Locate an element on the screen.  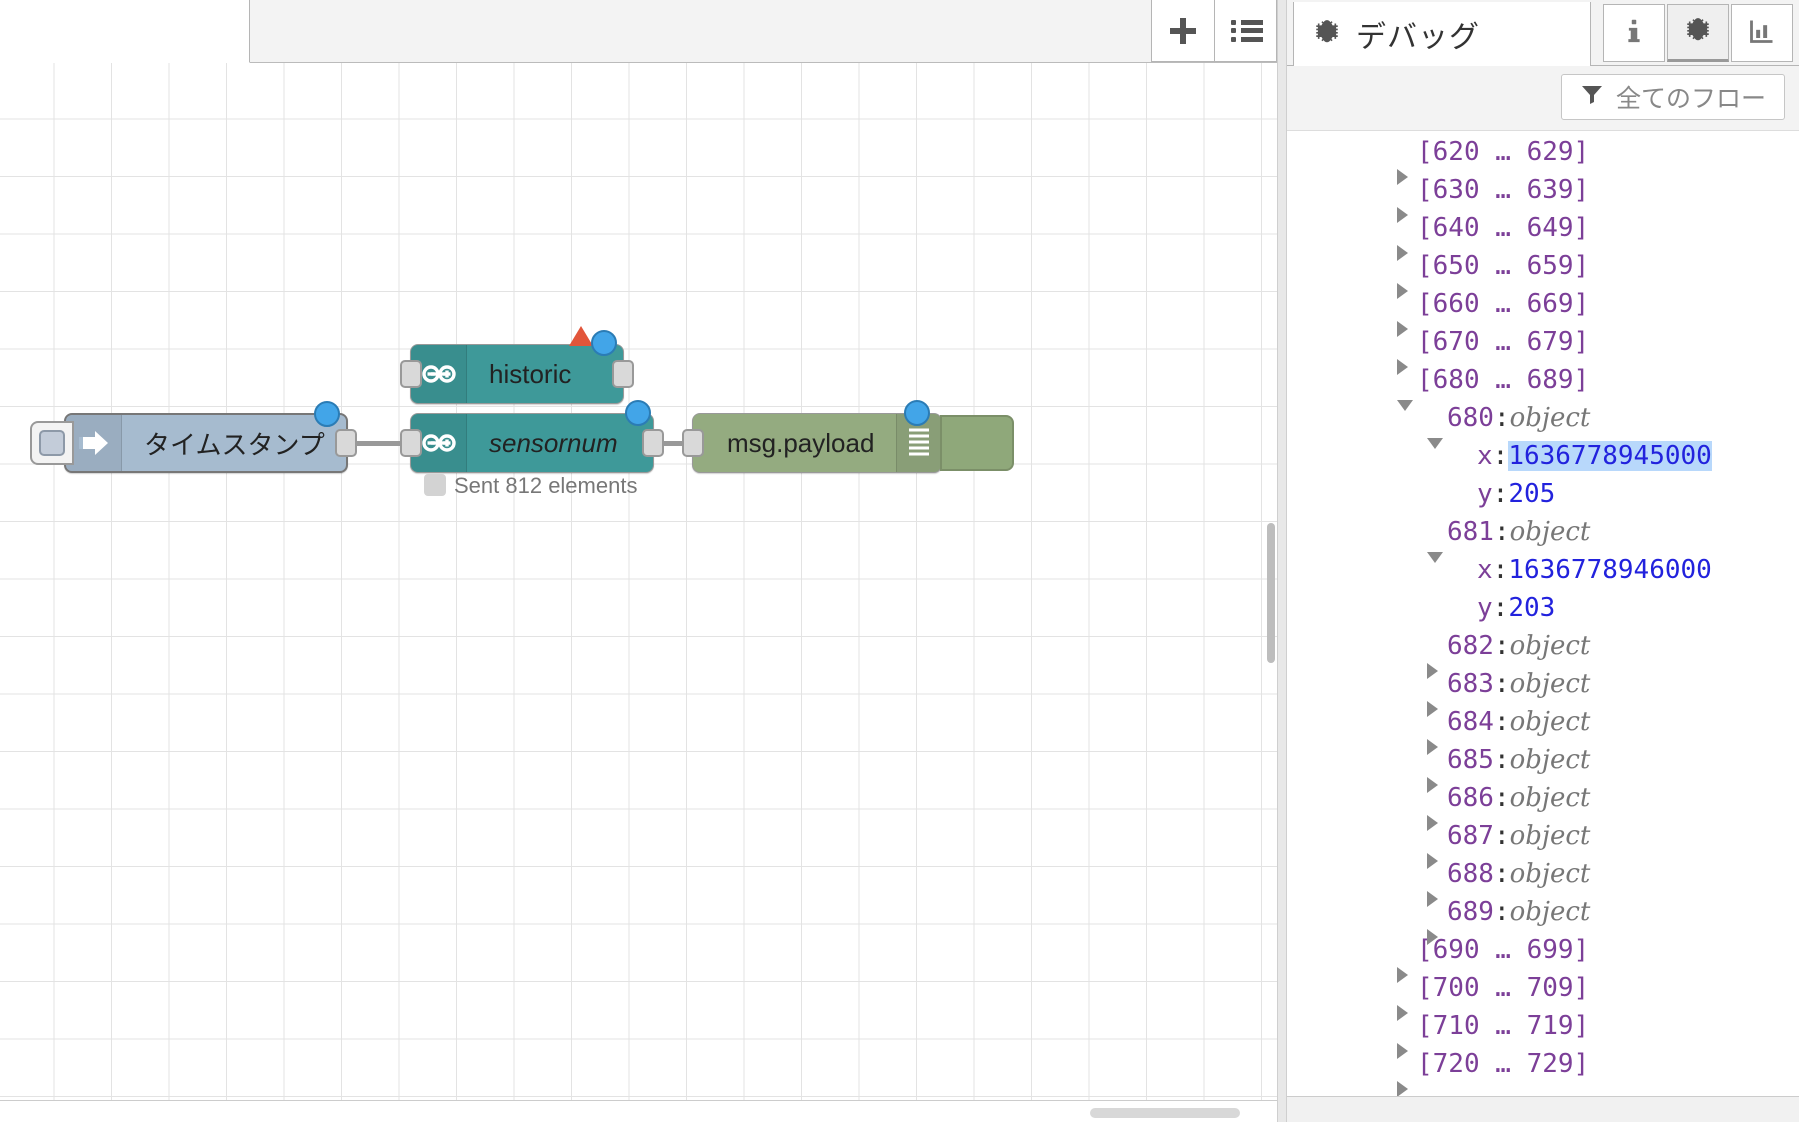
debug-tree-row: 689: object is located at coordinates (1543, 921).